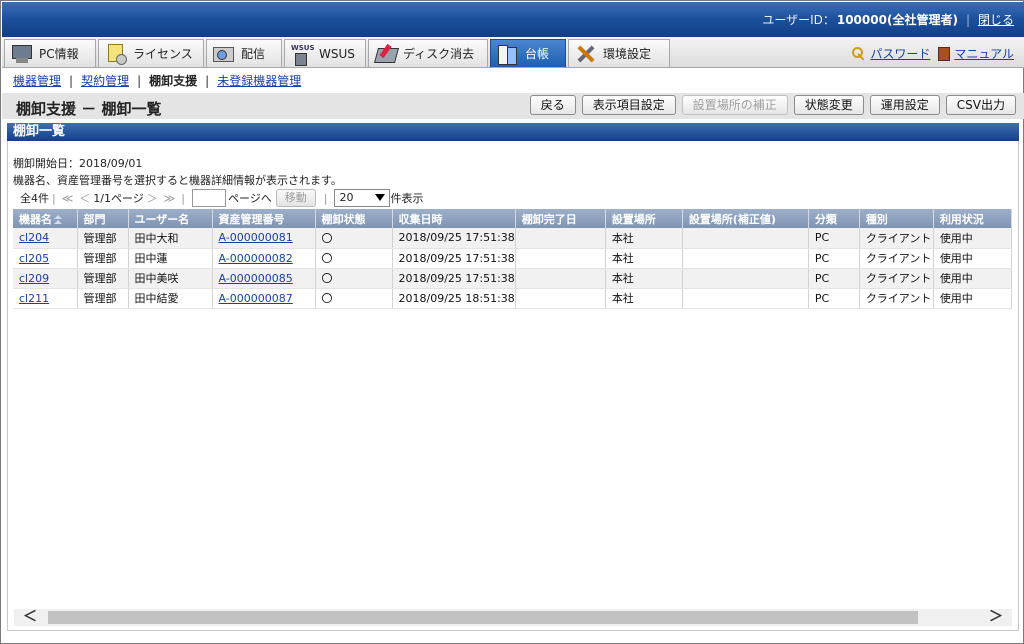  Describe the element at coordinates (896, 218) in the screenshot. I see `column-header: 種別` at that location.